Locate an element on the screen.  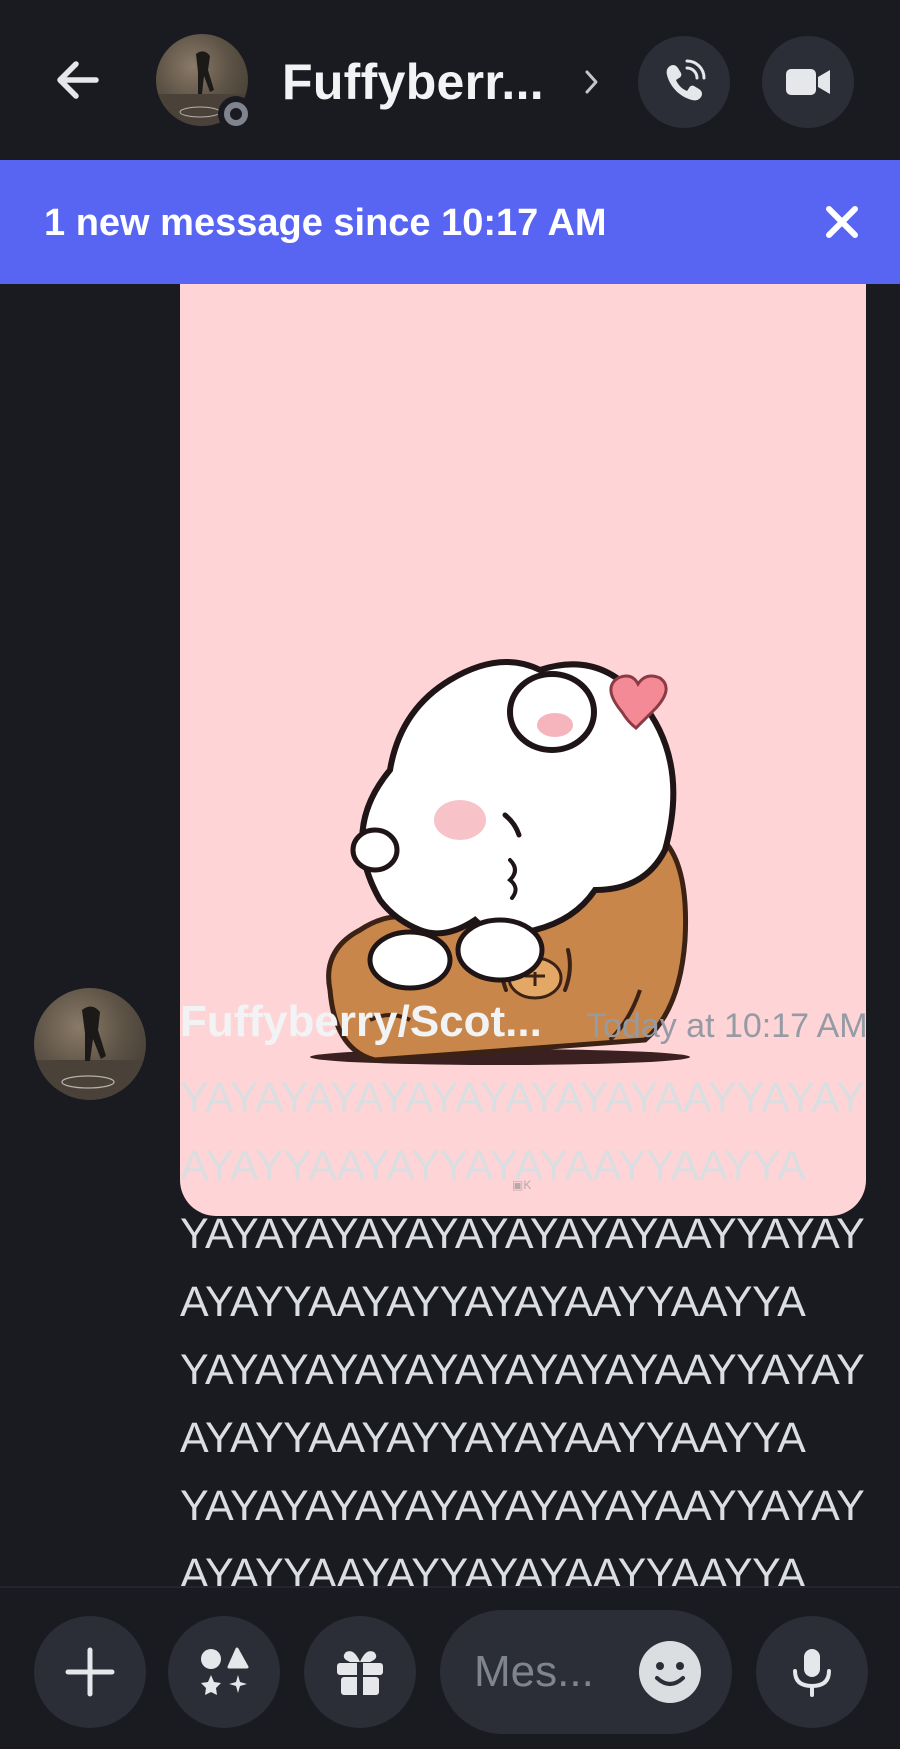
gift-icon is located at coordinates (360, 1673).